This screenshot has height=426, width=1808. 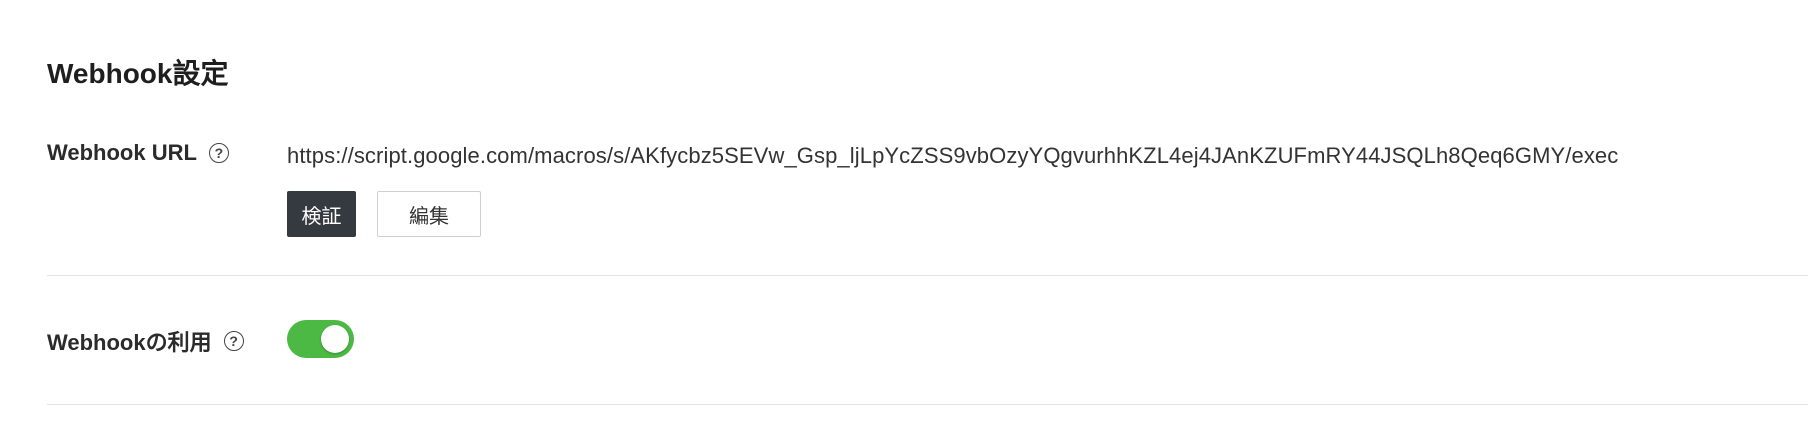 What do you see at coordinates (321, 214) in the screenshot?
I see `verify-button: 検証` at bounding box center [321, 214].